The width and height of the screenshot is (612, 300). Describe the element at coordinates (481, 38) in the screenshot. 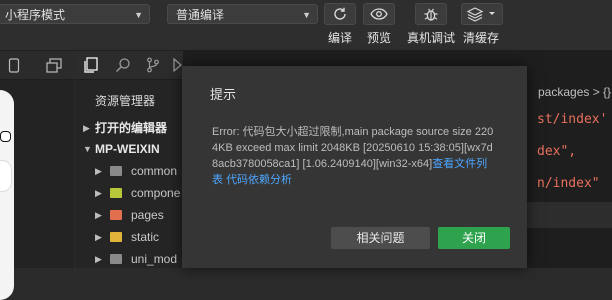

I see `clear-cache-label: 清缓存` at that location.